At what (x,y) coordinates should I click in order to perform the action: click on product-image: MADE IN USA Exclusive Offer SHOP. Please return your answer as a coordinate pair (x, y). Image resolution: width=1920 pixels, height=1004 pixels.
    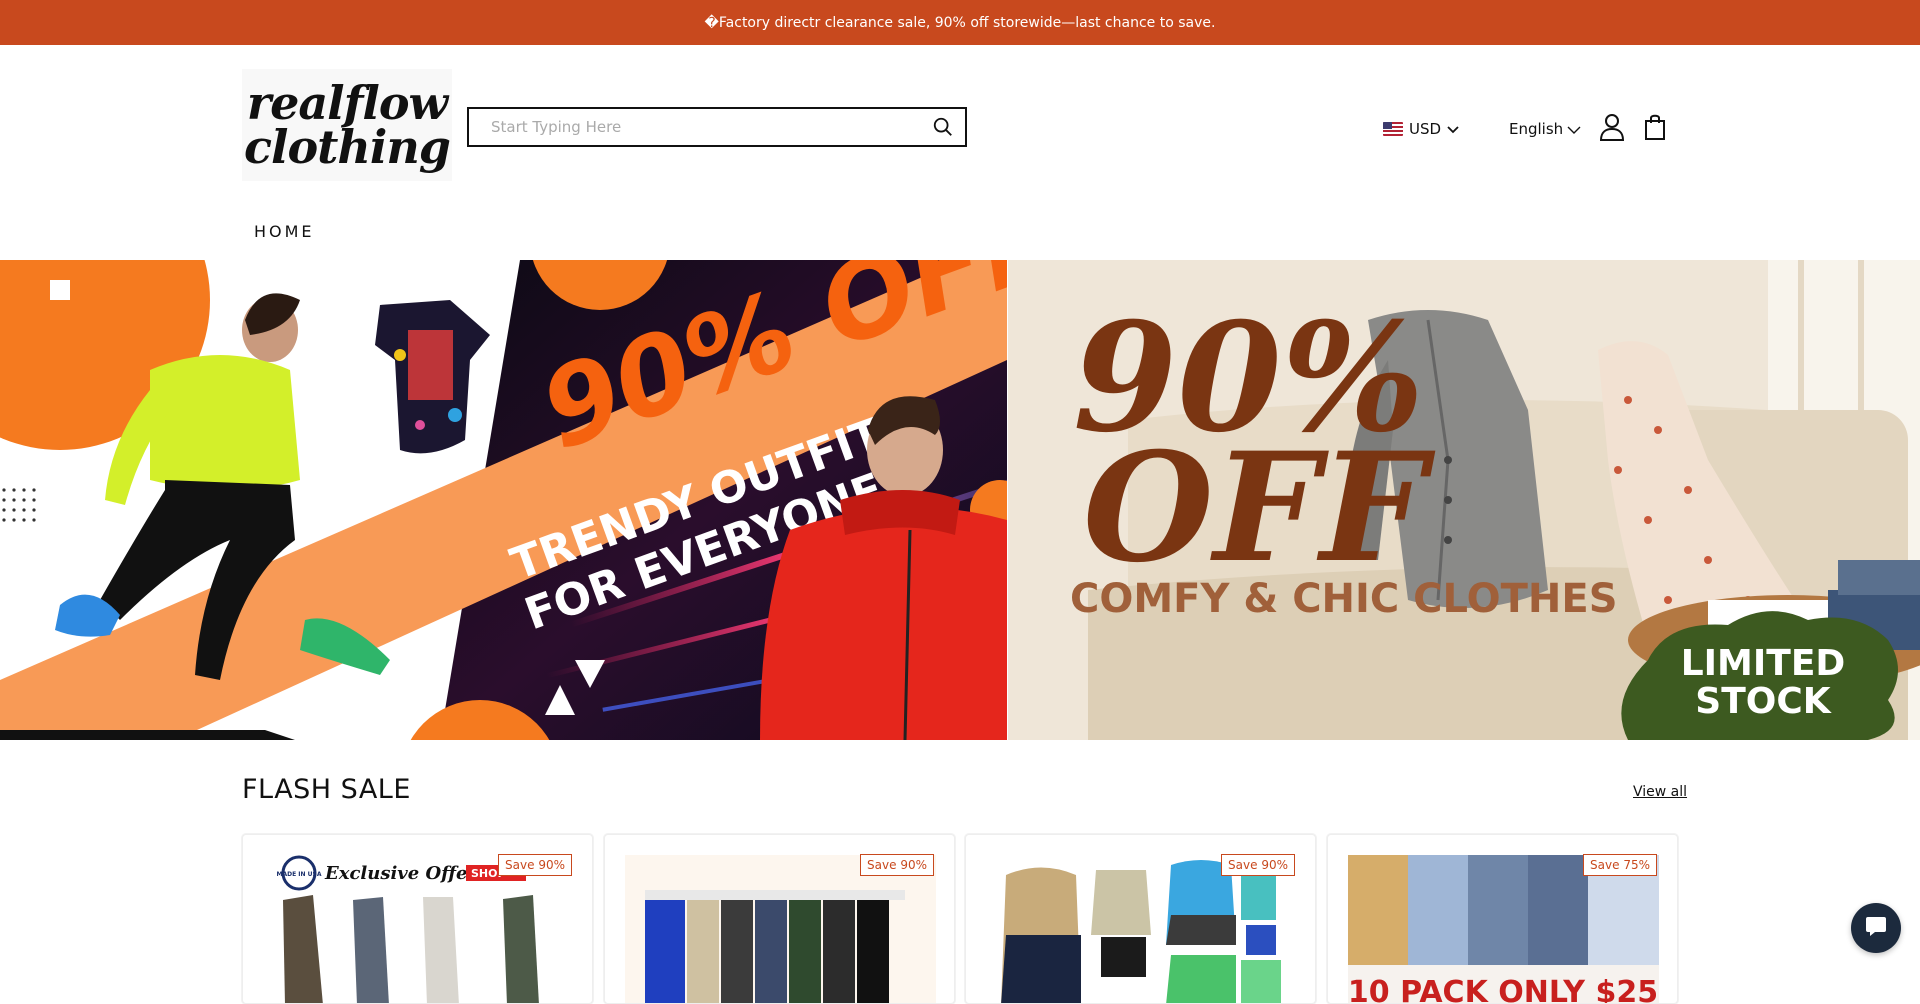
    Looking at the image, I should click on (418, 929).